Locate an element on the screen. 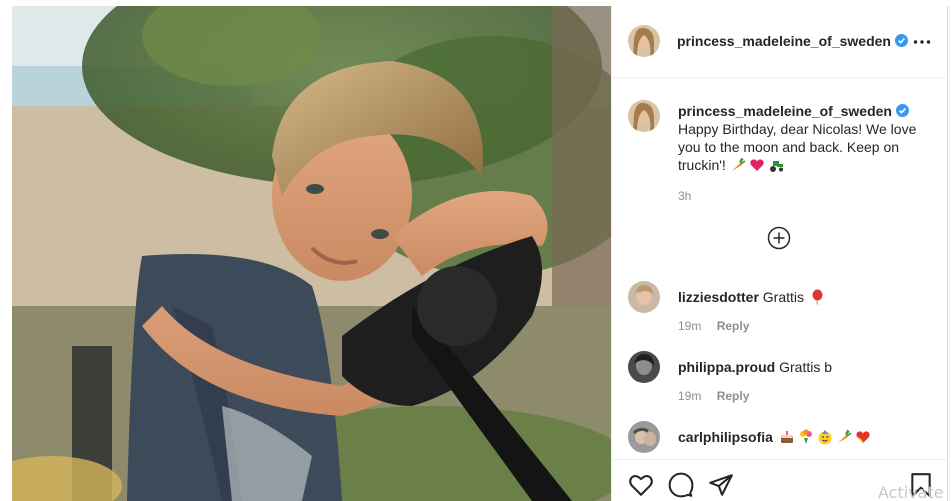  cake-emoji-icon is located at coordinates (786, 437).